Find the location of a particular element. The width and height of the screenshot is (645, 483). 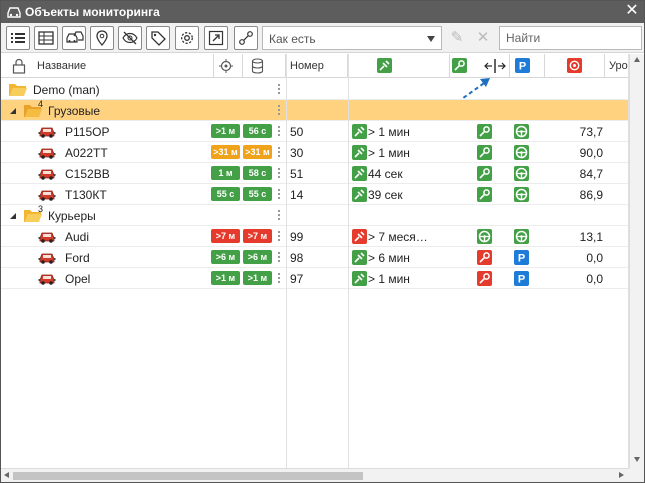

table-icon is located at coordinates (46, 38).